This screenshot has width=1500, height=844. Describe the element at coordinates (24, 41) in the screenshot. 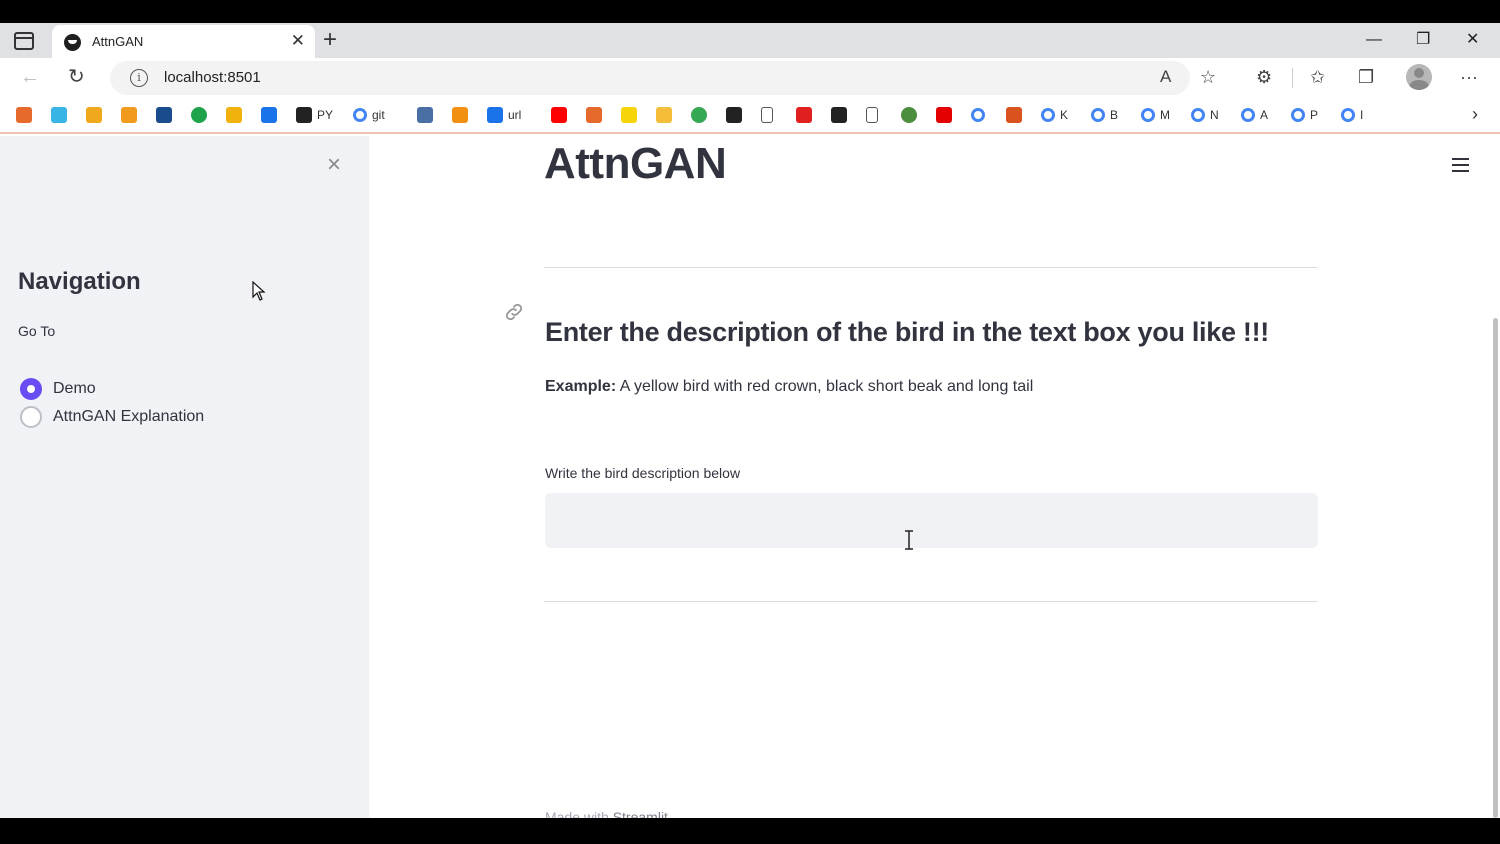

I see `tab-actions-icon` at that location.